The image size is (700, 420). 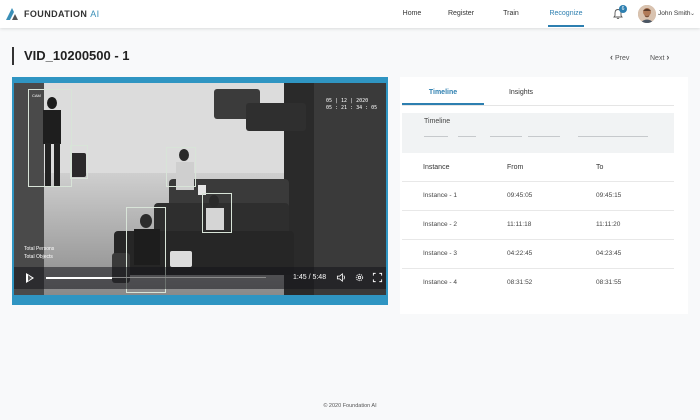 What do you see at coordinates (437, 121) in the screenshot?
I see `timeline-label: Timeline` at bounding box center [437, 121].